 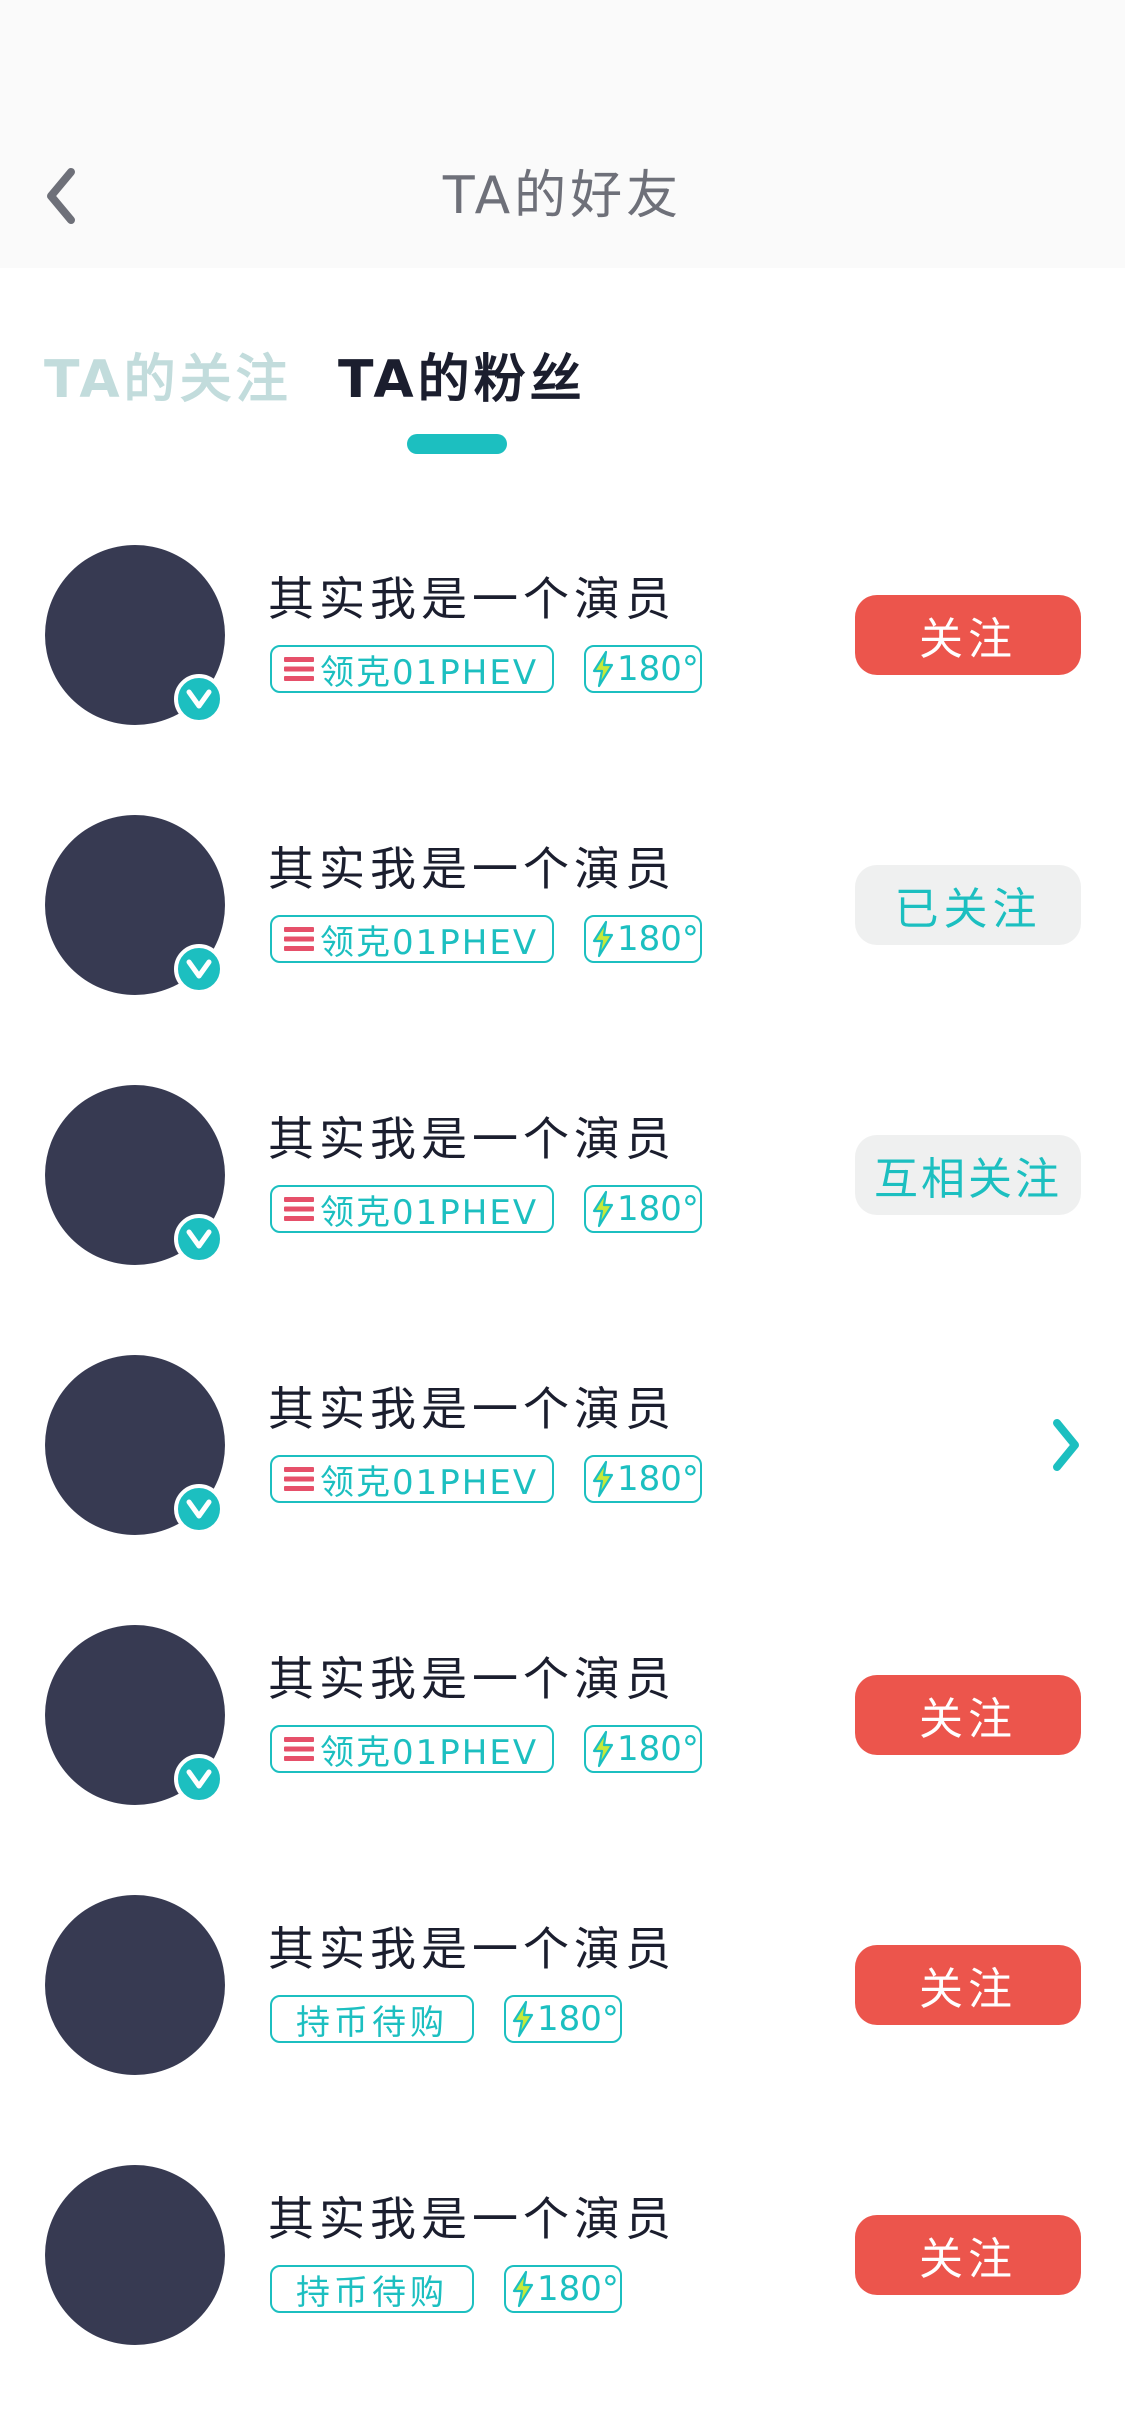 What do you see at coordinates (457, 444) in the screenshot?
I see `active-tab-indicator` at bounding box center [457, 444].